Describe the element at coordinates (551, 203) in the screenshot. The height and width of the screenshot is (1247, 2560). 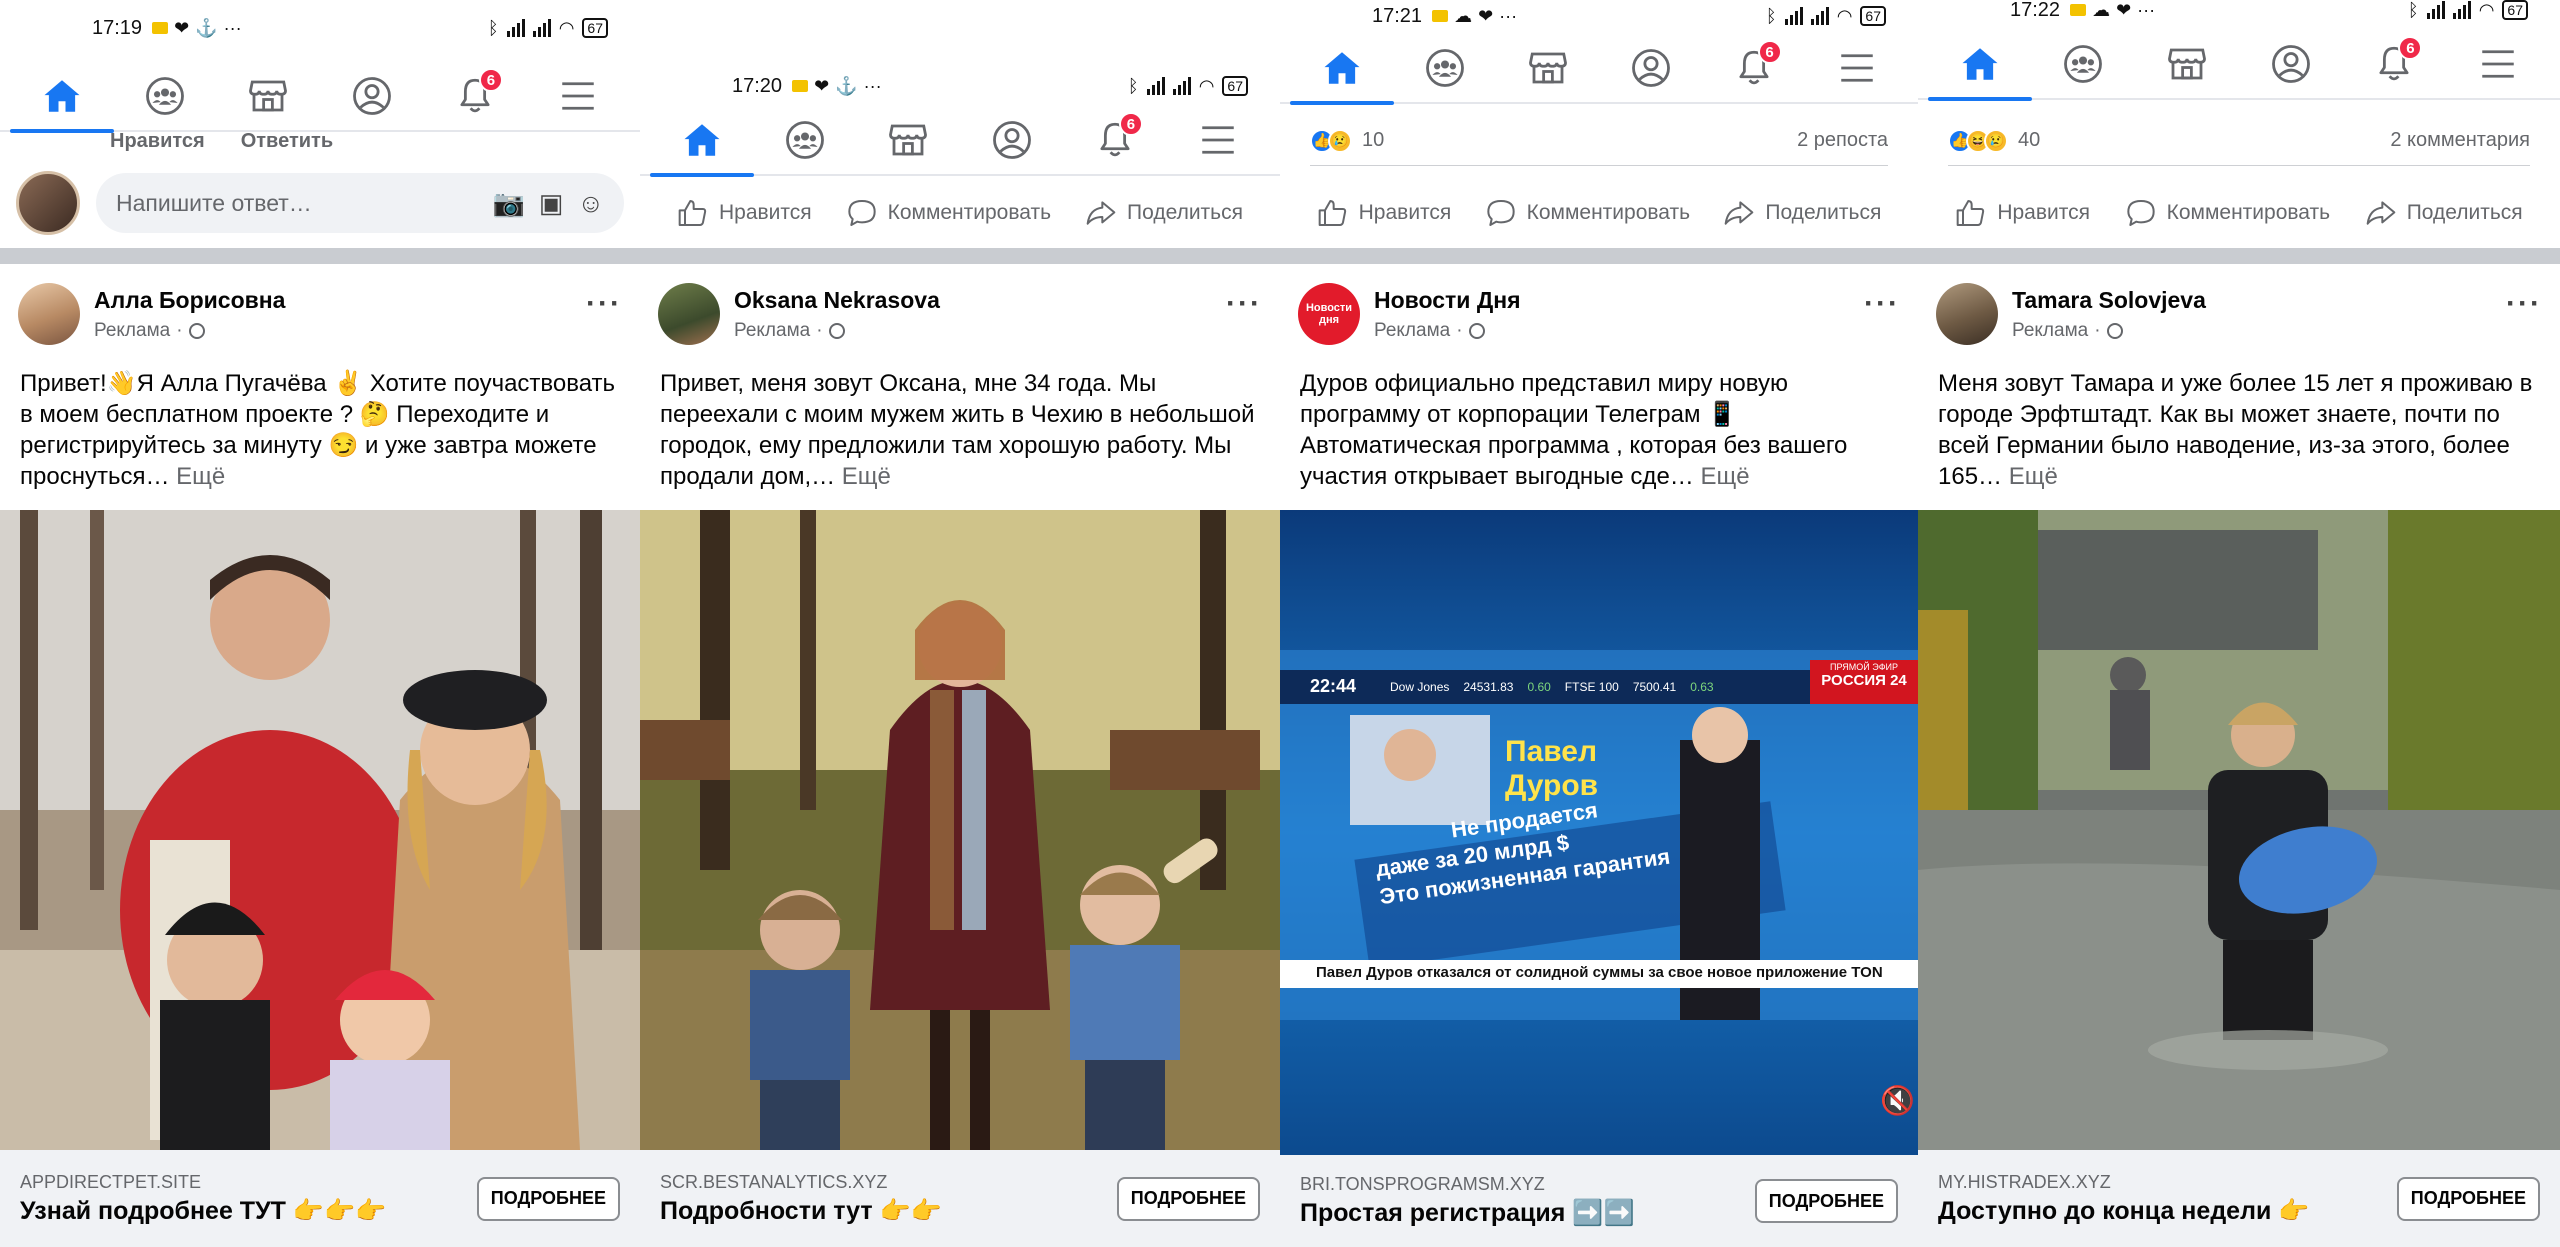
I see `gif-icon: ▣` at that location.